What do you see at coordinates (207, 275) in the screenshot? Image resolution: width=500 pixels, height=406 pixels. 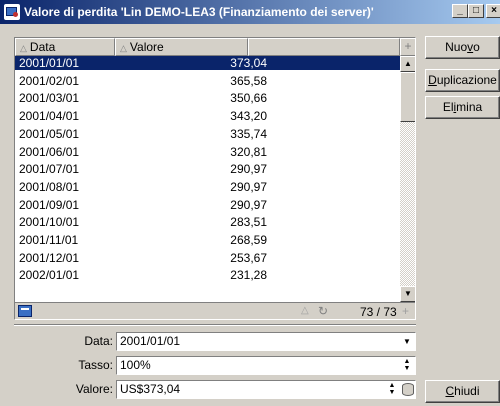 I see `table-row: 2002/01/01 231,28` at bounding box center [207, 275].